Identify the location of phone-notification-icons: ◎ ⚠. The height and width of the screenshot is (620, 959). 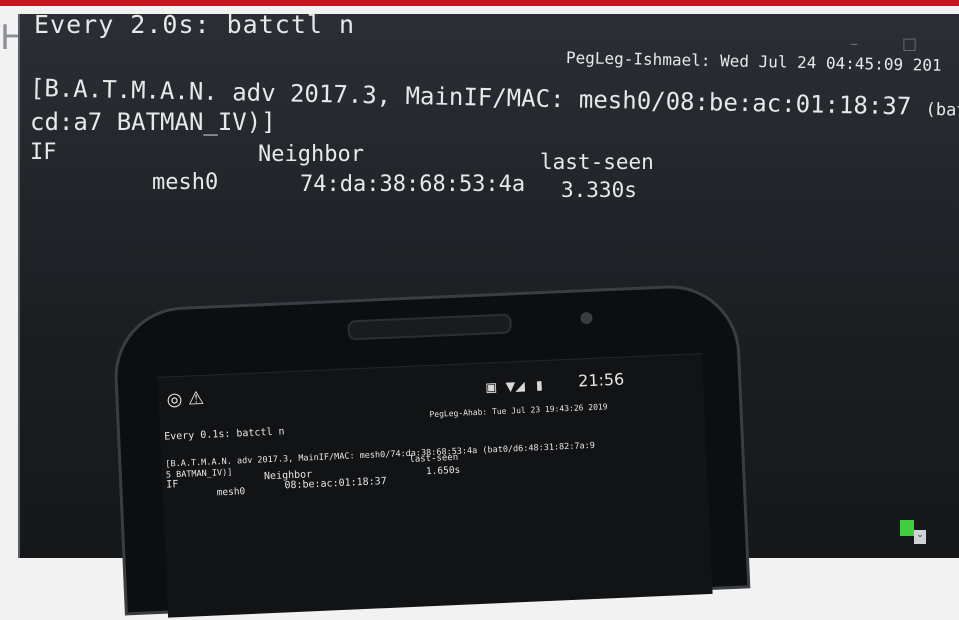
(185, 399).